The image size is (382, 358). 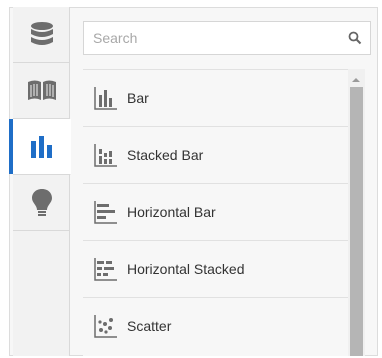 I want to click on database-icon, so click(x=42, y=35).